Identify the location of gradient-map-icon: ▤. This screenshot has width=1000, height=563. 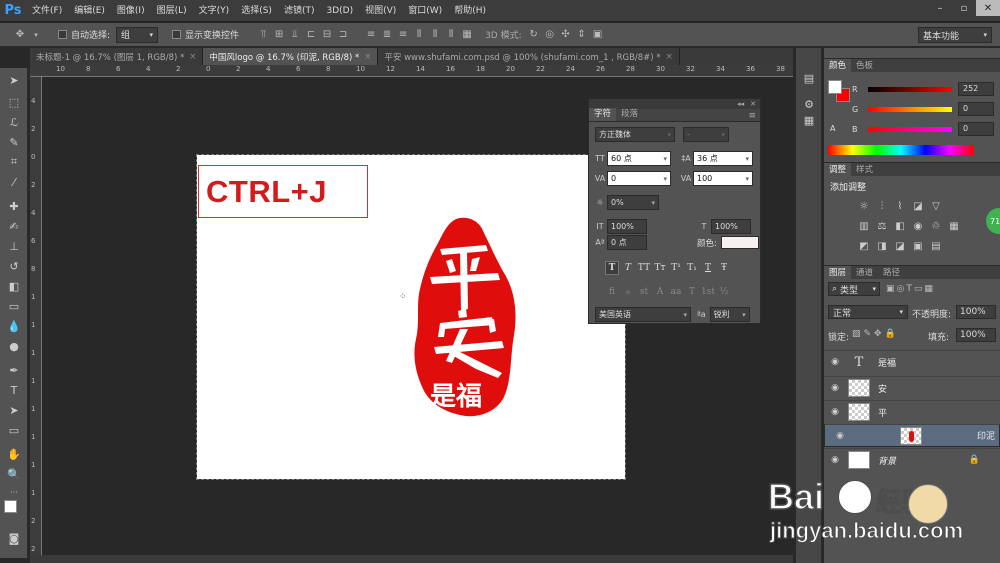
(936, 246).